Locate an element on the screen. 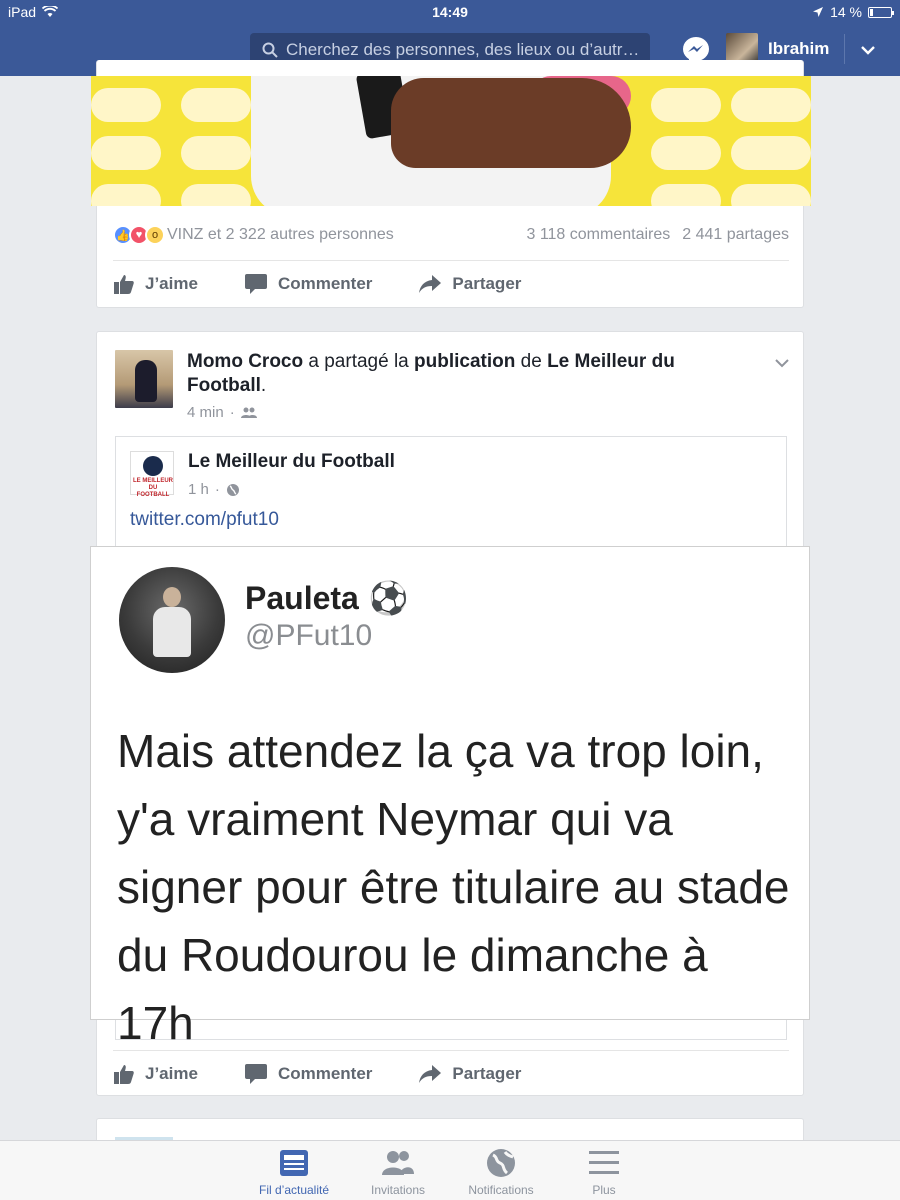  author-name: Momo Croco is located at coordinates (245, 361).